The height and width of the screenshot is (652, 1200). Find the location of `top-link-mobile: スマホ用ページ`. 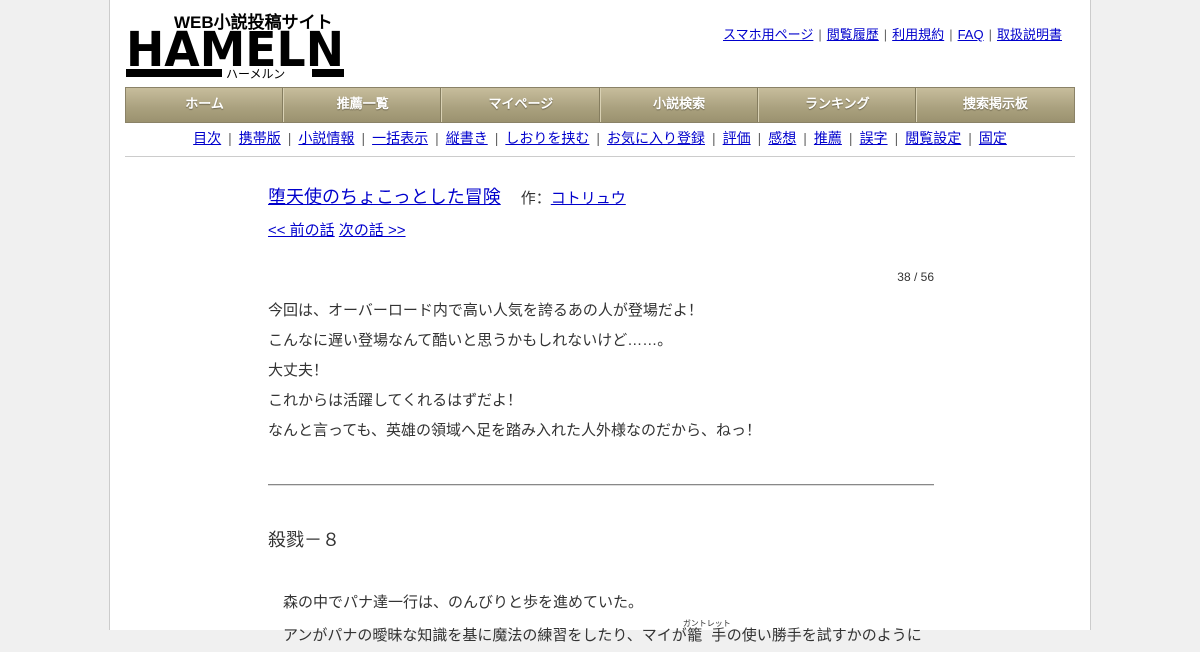

top-link-mobile: スマホ用ページ is located at coordinates (768, 34).